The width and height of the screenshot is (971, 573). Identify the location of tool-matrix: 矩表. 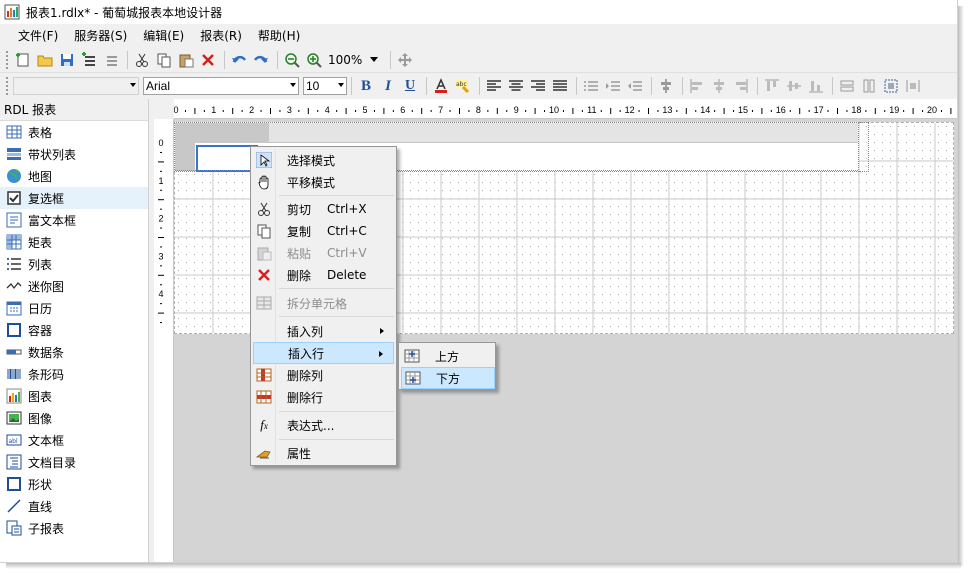
(74, 242).